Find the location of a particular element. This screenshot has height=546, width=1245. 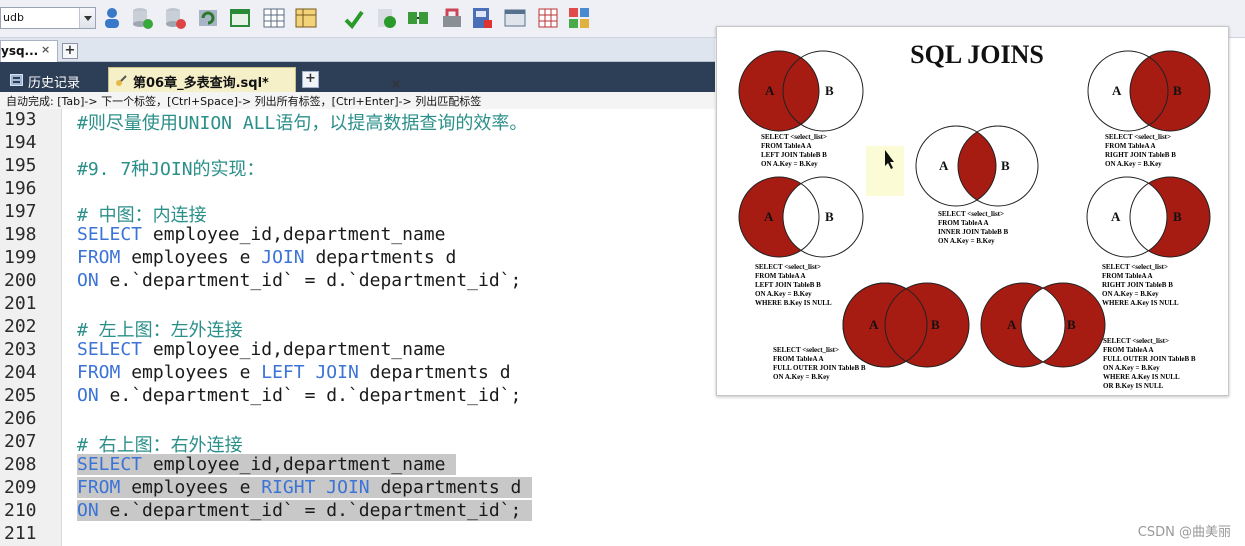

caption-inner: INNER JOIN TableB B is located at coordinates (973, 232).